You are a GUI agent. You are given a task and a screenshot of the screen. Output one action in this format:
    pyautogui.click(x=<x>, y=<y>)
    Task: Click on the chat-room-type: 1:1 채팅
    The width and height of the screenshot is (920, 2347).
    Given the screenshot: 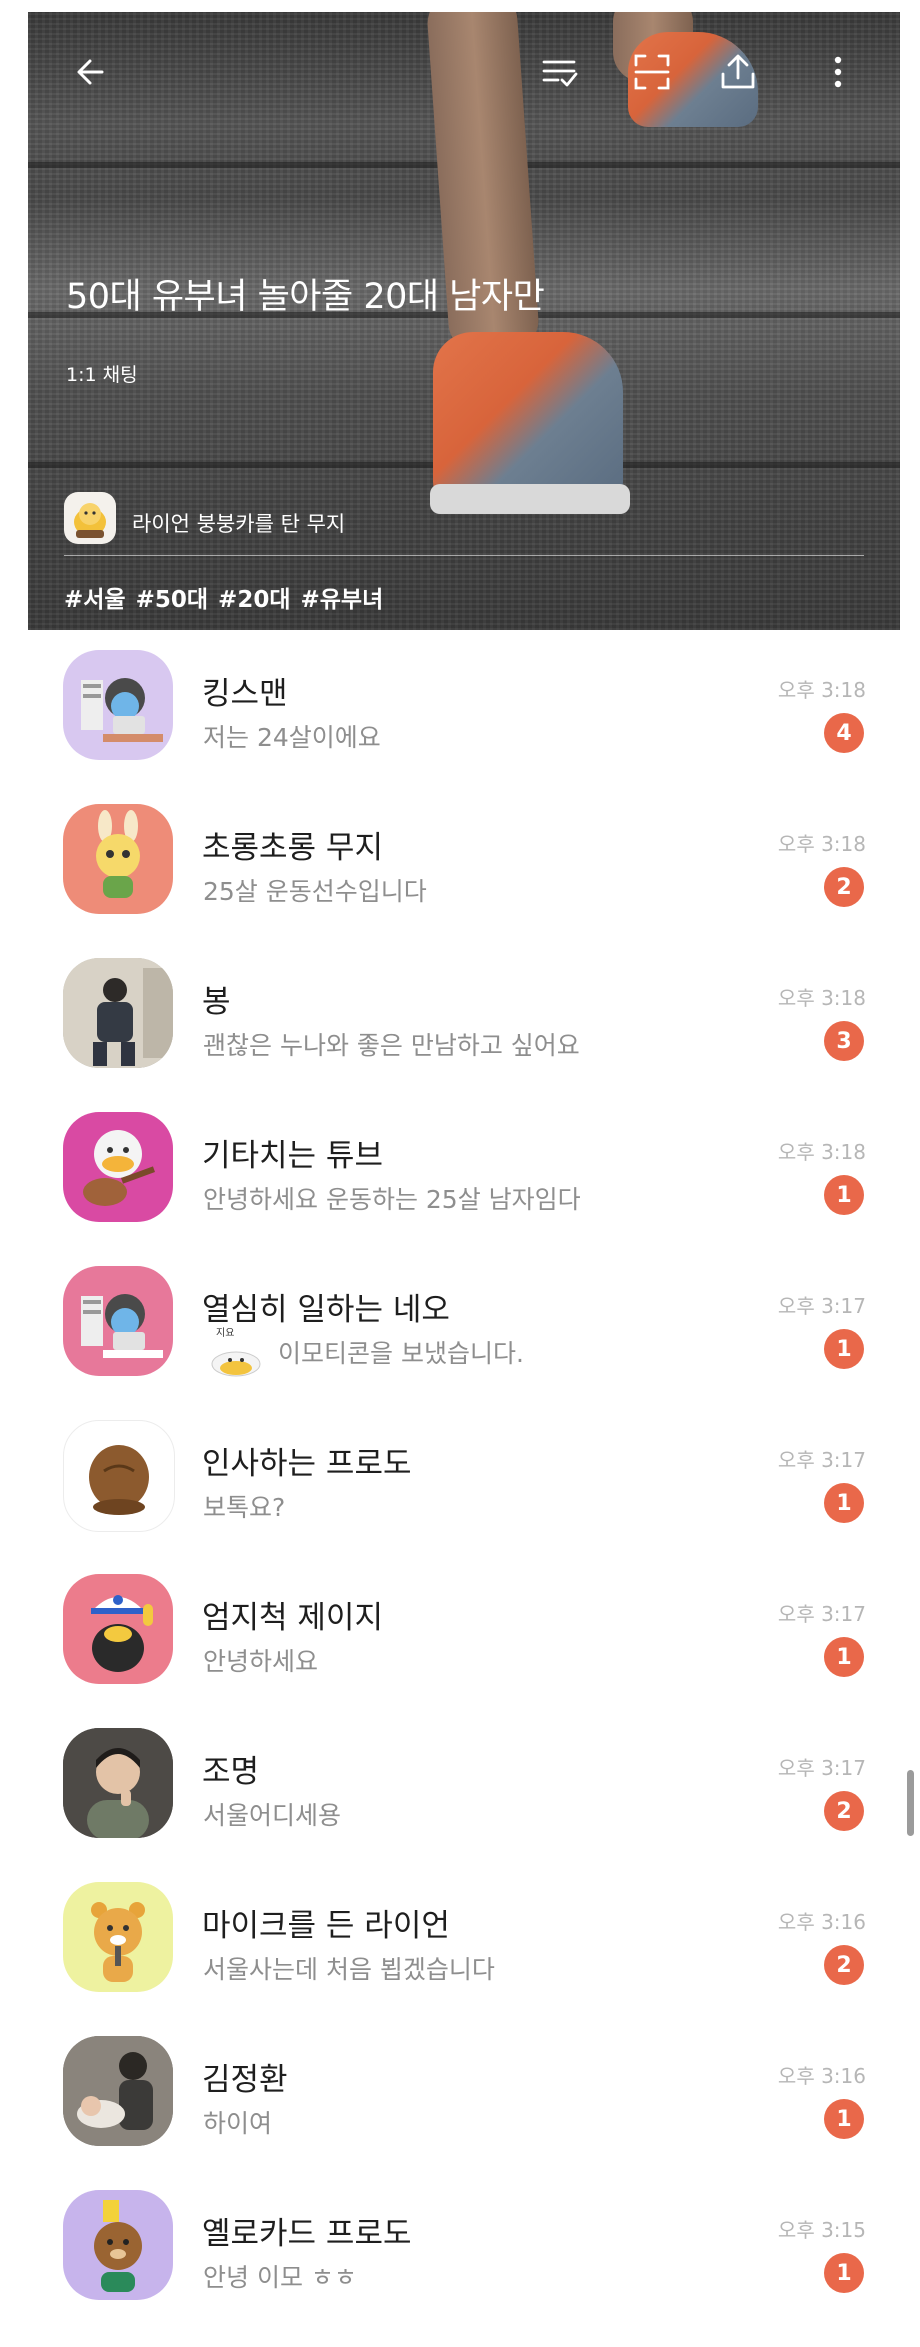 What is the action you would take?
    pyautogui.click(x=102, y=375)
    